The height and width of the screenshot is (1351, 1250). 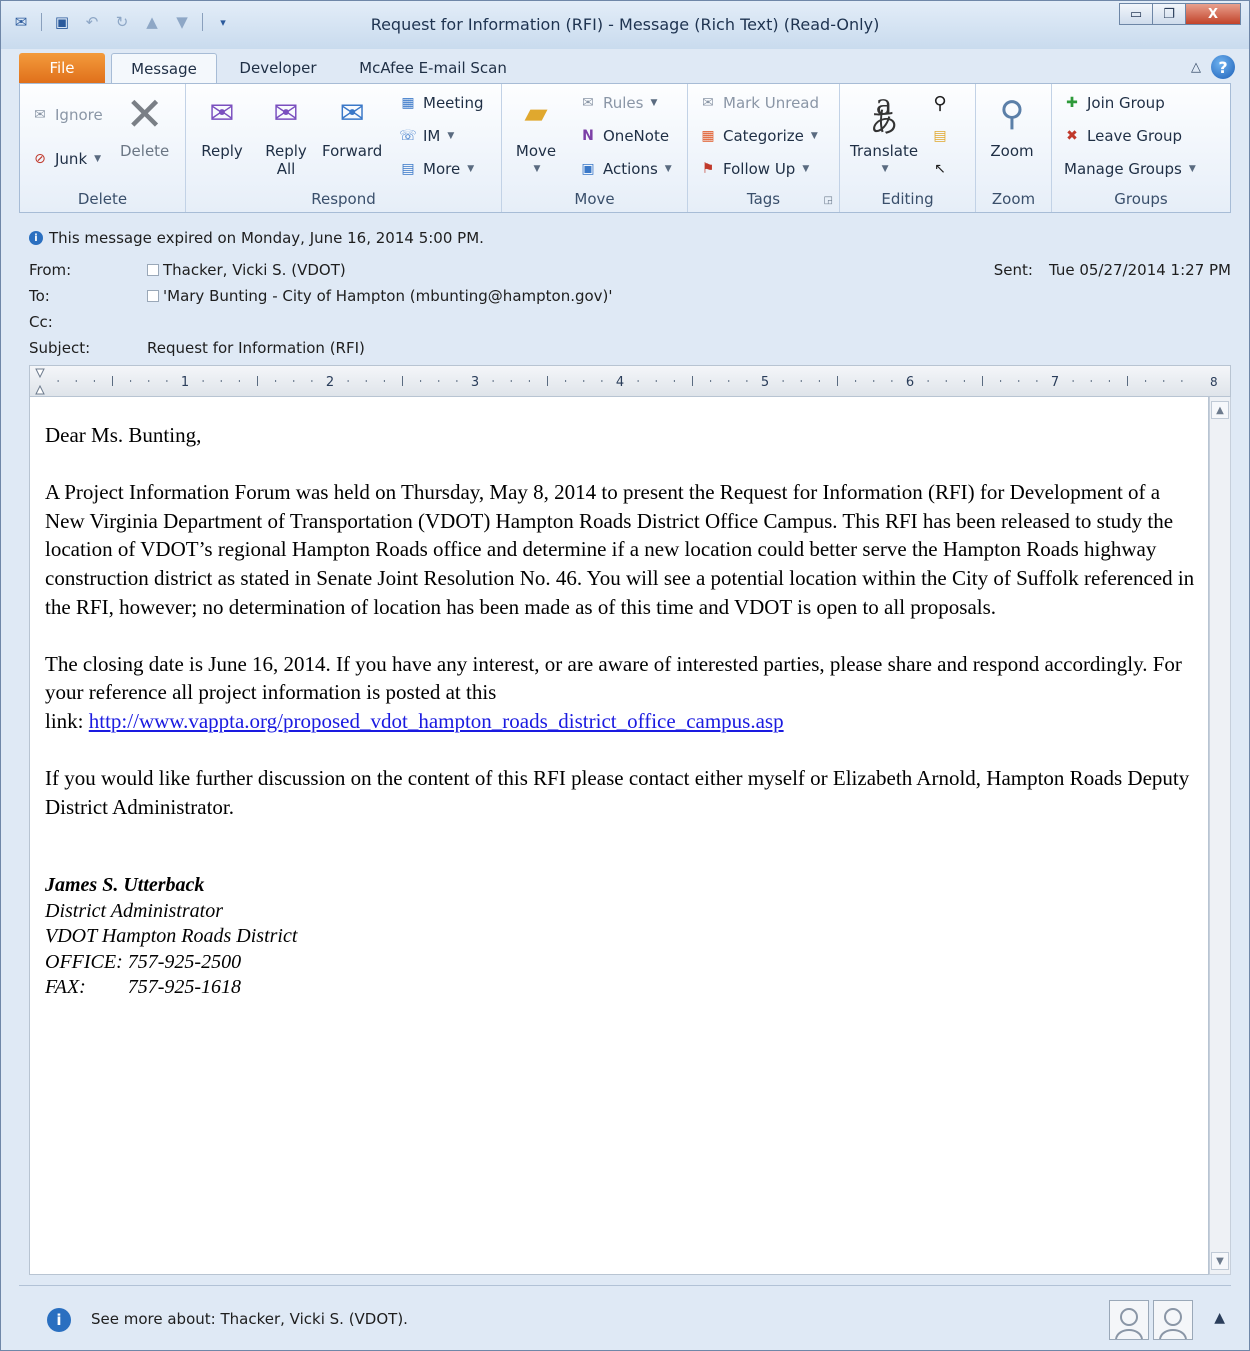 What do you see at coordinates (65, 159) in the screenshot?
I see `junk-button: ⊘ Junk ▼` at bounding box center [65, 159].